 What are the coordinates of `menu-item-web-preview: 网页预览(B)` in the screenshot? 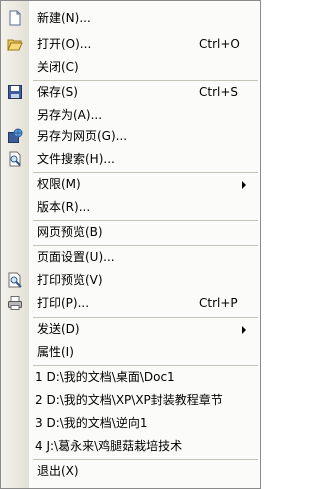 It's located at (130, 232).